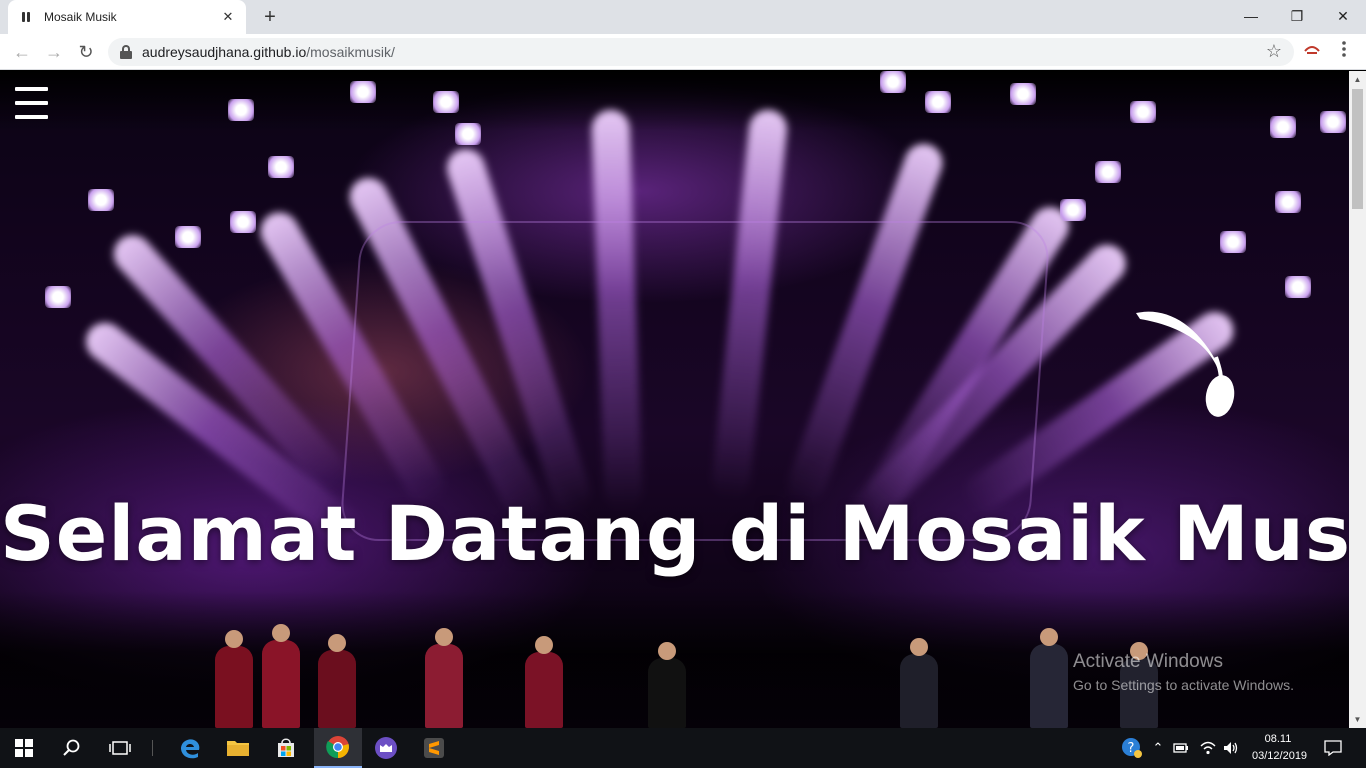  What do you see at coordinates (350, 52) in the screenshot?
I see `url-path: /mosaikmusik/` at bounding box center [350, 52].